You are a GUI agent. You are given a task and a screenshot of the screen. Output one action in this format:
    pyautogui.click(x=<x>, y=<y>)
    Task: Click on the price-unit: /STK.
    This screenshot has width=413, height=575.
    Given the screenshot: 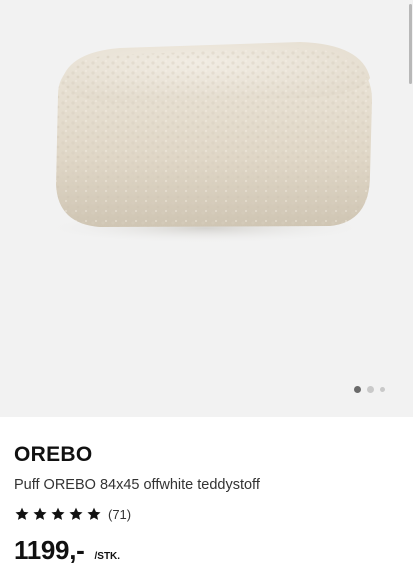 What is the action you would take?
    pyautogui.click(x=107, y=556)
    